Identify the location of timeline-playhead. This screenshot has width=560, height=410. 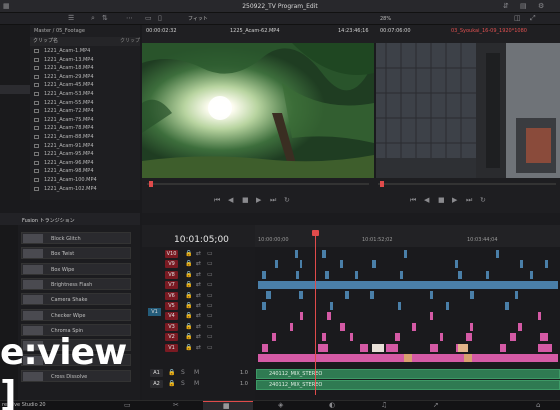
(315, 313).